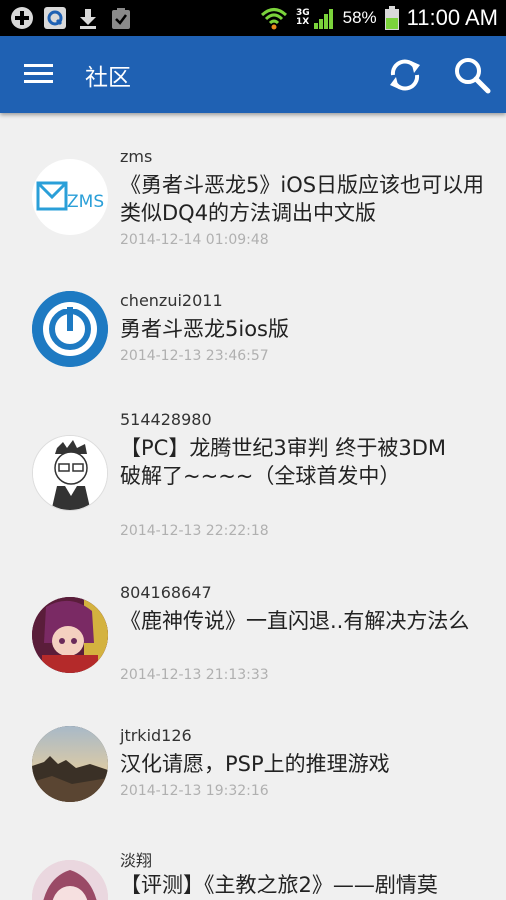 This screenshot has width=506, height=900. What do you see at coordinates (194, 531) in the screenshot?
I see `post-date: 2014-12-13 22:22:18` at bounding box center [194, 531].